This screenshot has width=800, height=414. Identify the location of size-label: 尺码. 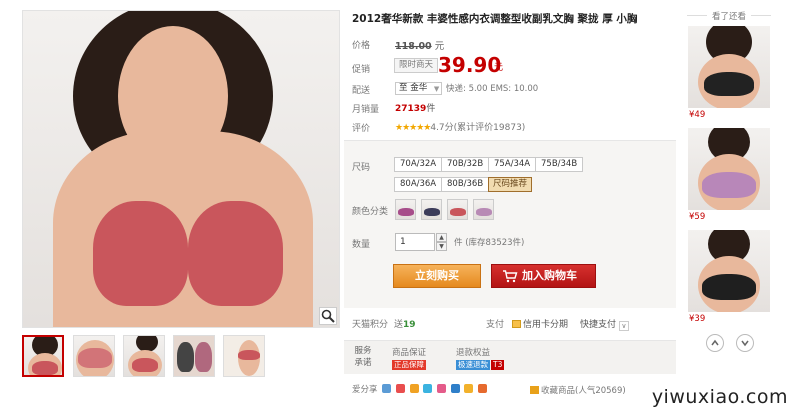
(361, 168).